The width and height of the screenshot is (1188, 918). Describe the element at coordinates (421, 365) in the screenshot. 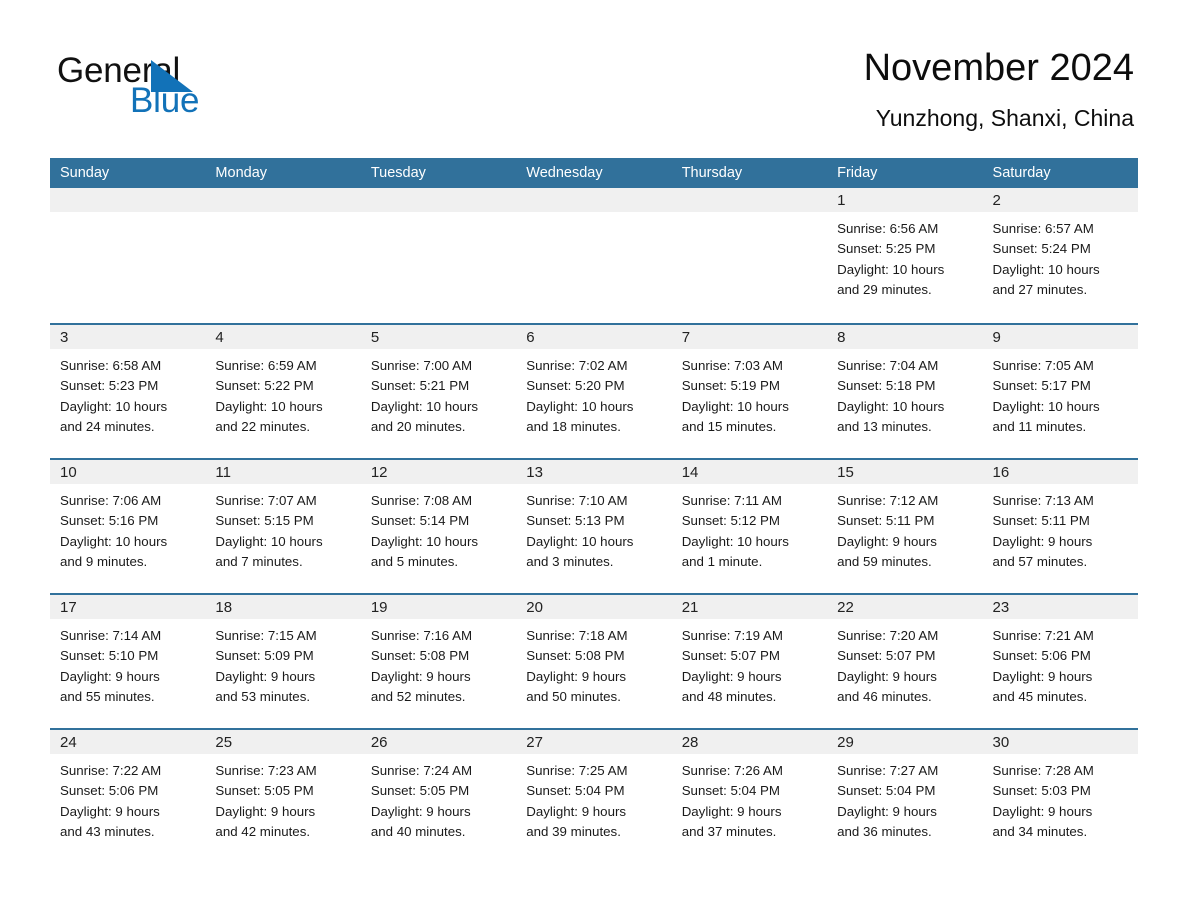

I see `sunrise-time: Sunrise: 7:00 AM` at that location.